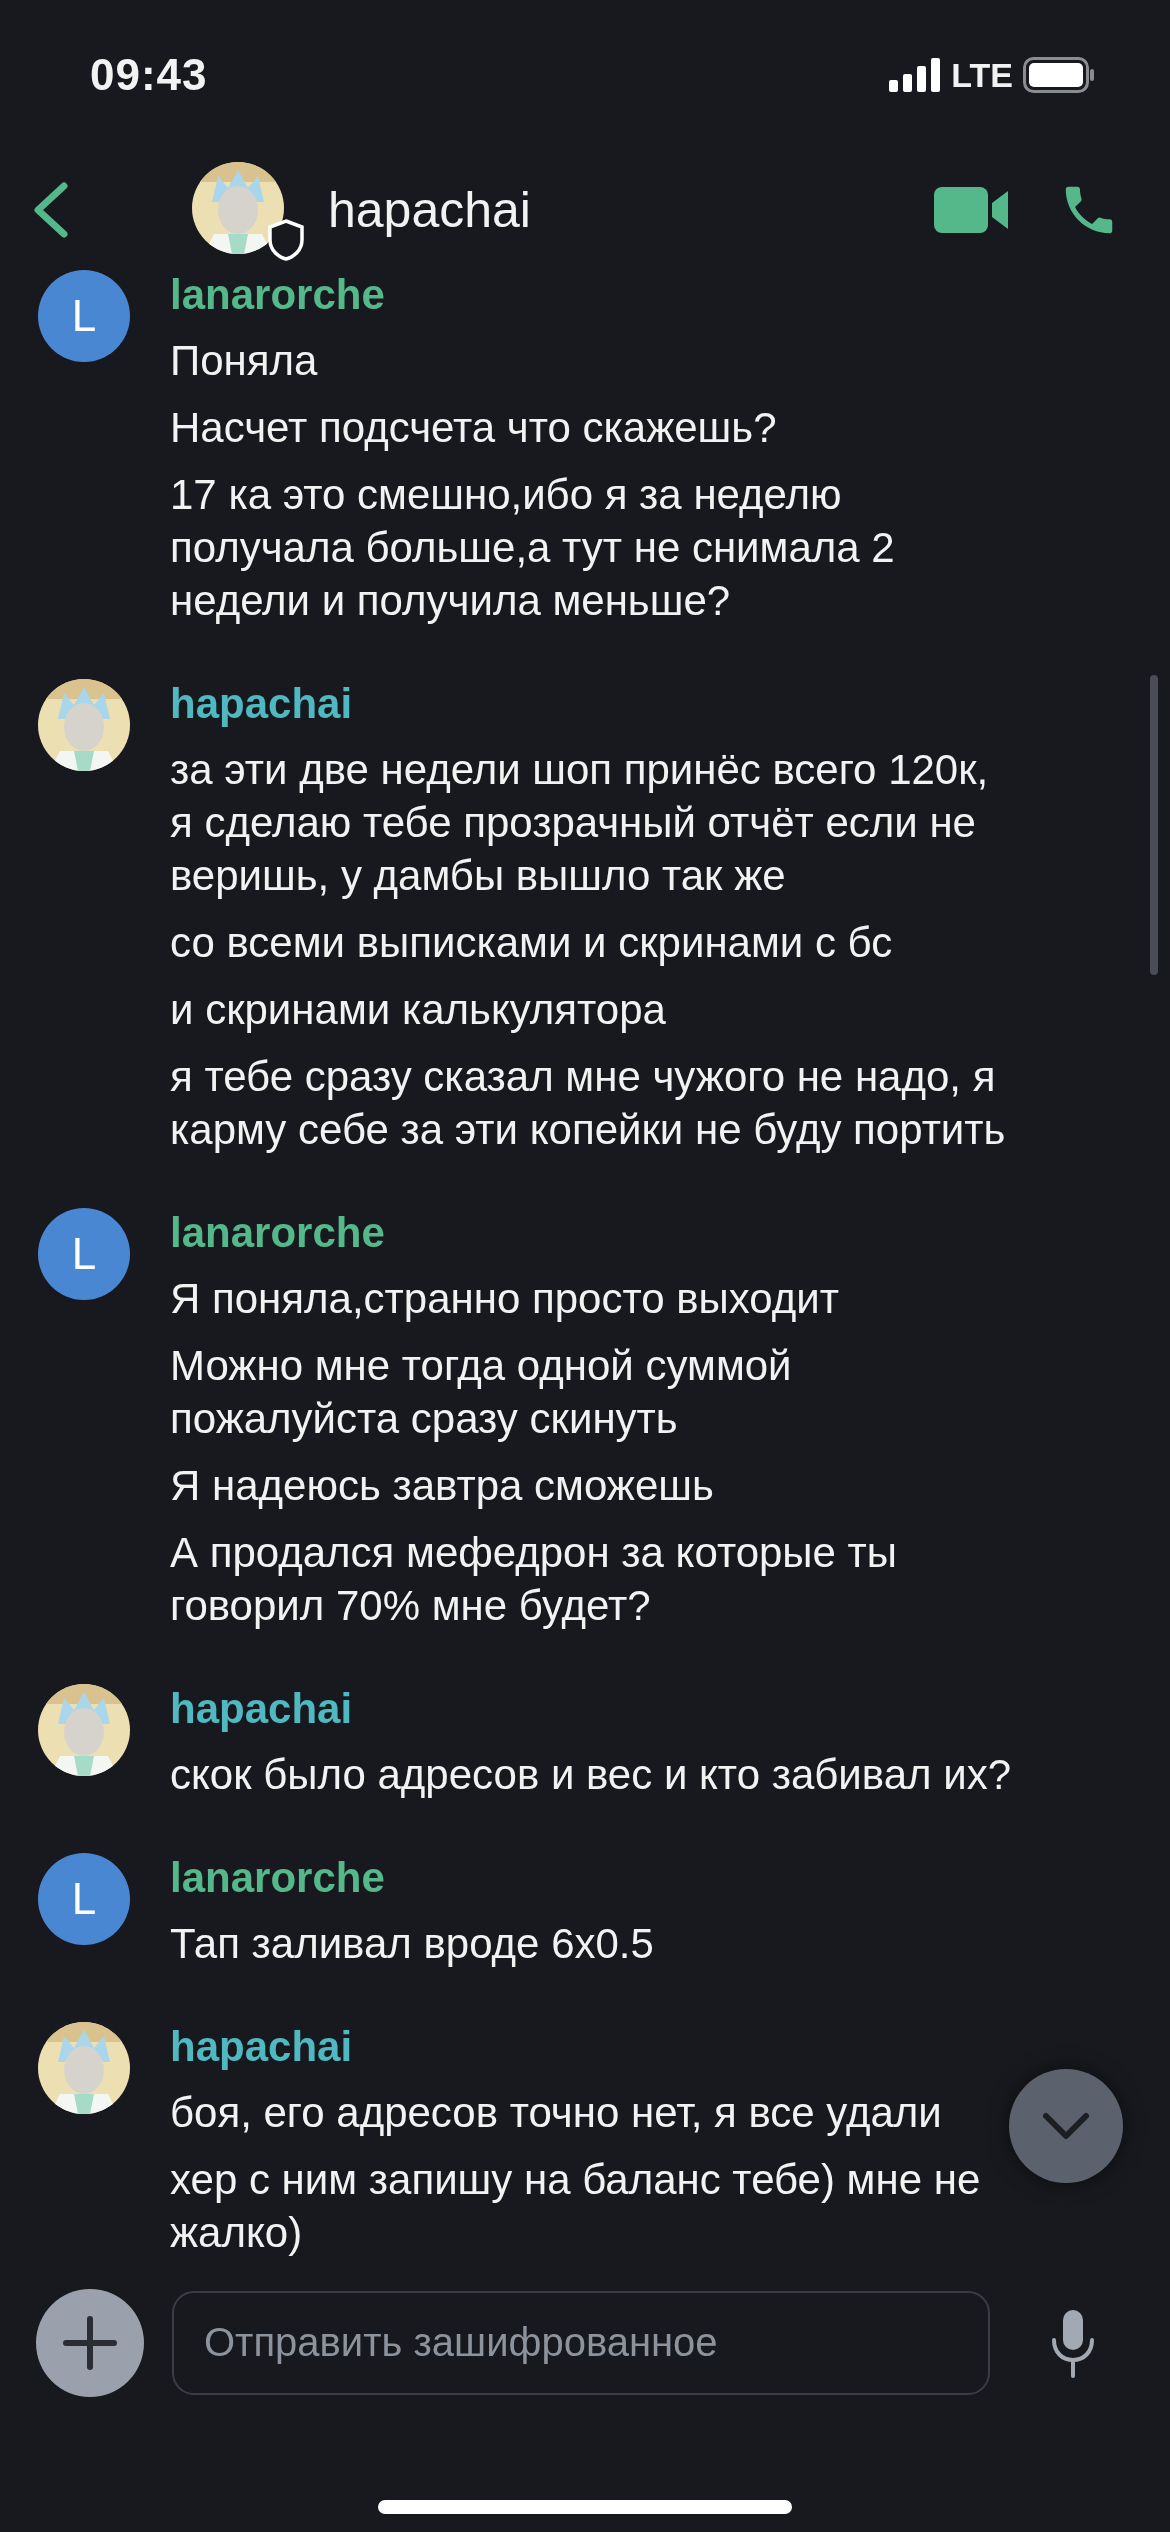 This screenshot has height=2532, width=1170. What do you see at coordinates (579, 823) in the screenshot?
I see `message-text: за эти две недели шоп принёс всего 120к, я сделаю тебе прозрачный отчёт если не веришь, у дамбы вышло так же` at bounding box center [579, 823].